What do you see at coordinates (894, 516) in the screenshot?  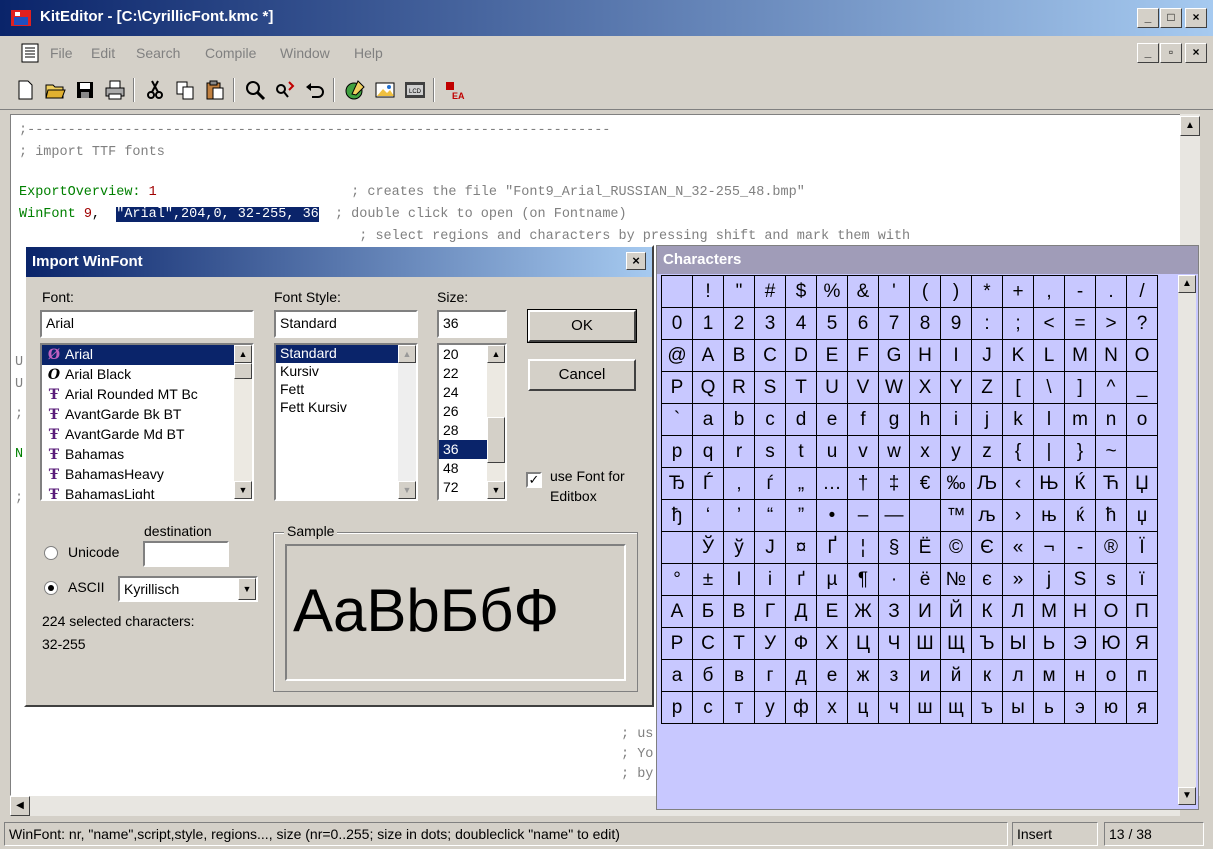 I see `character-cell: —` at bounding box center [894, 516].